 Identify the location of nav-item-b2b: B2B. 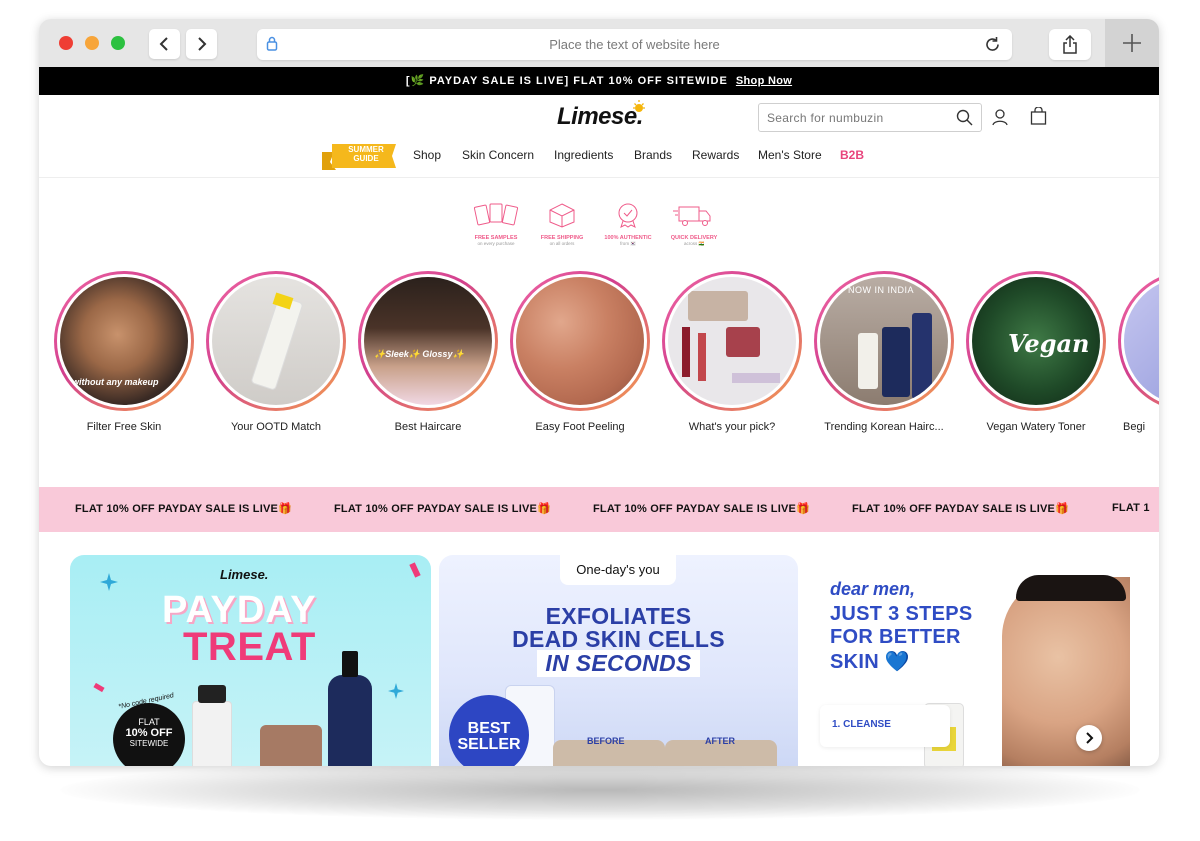
(852, 155).